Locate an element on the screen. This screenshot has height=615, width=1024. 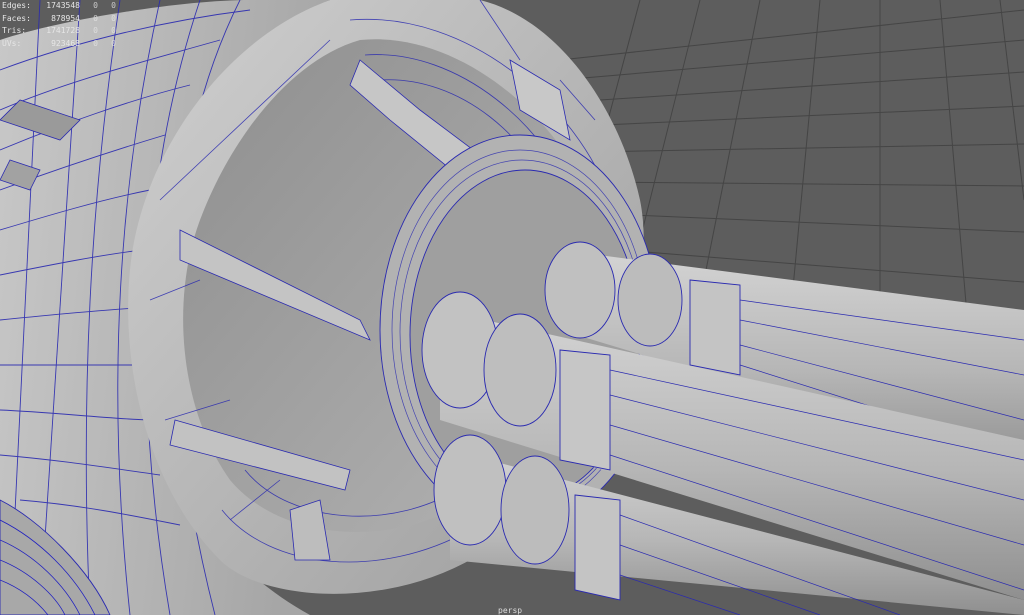
camera-label: persp is located at coordinates (510, 610).